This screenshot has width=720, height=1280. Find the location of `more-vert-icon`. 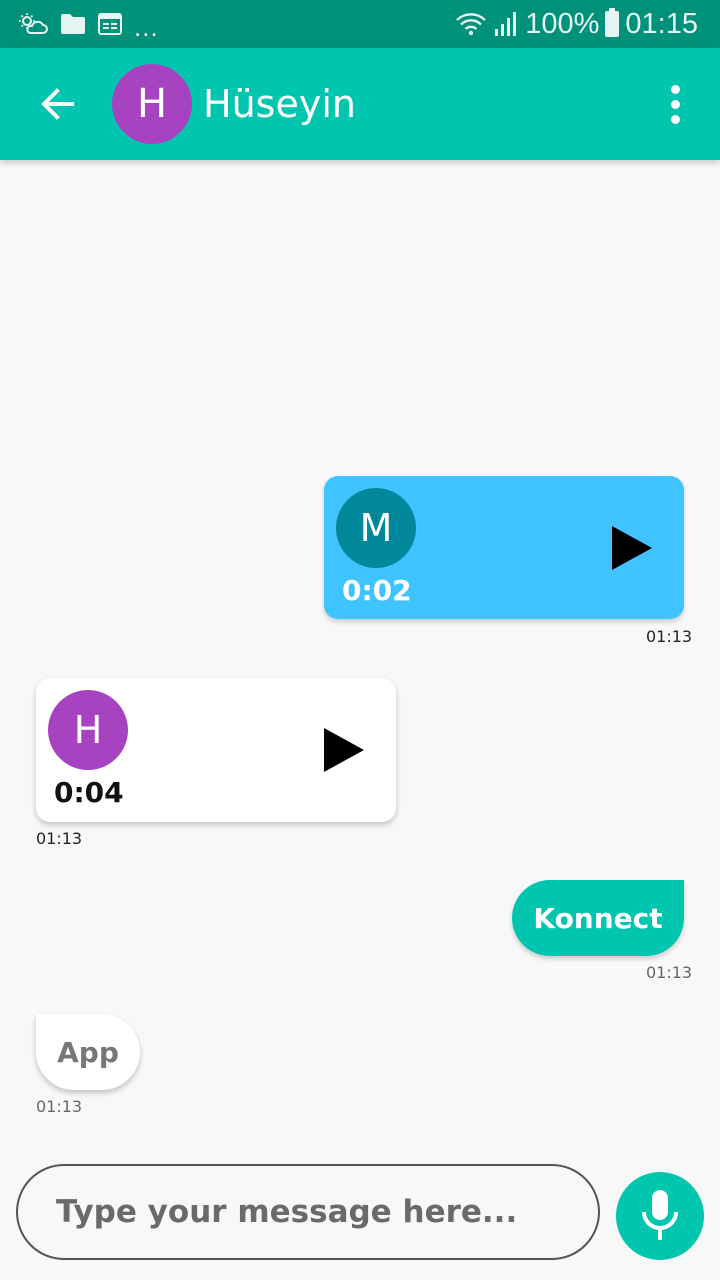

more-vert-icon is located at coordinates (675, 89).